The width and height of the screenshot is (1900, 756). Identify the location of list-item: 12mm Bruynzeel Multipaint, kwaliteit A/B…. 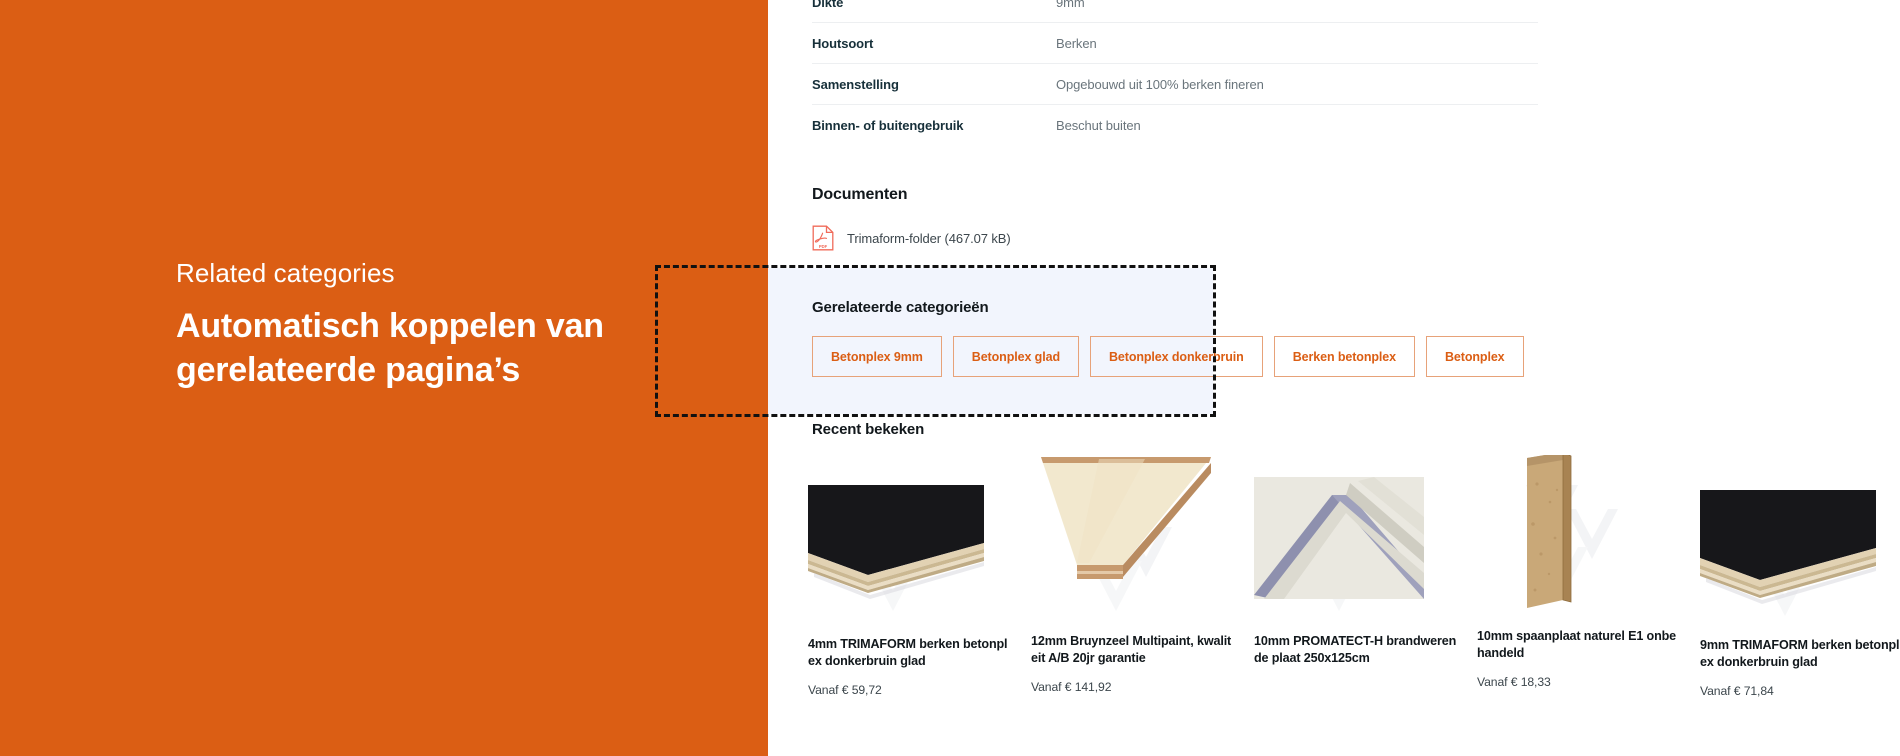
(1142, 576).